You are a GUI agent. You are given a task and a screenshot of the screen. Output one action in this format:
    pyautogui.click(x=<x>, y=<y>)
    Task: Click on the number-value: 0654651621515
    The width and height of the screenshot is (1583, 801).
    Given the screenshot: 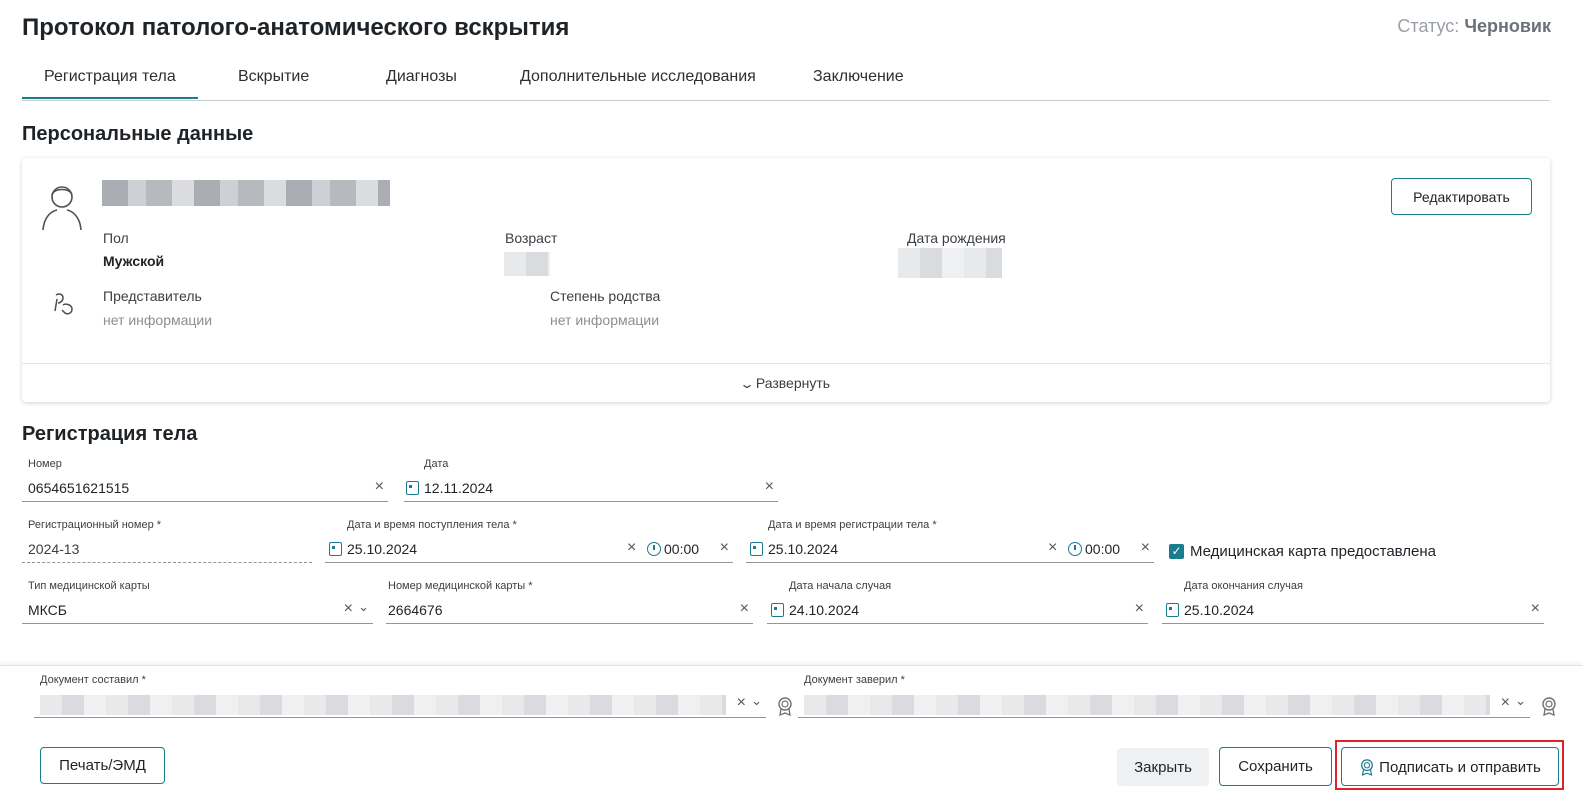 What is the action you would take?
    pyautogui.click(x=78, y=488)
    